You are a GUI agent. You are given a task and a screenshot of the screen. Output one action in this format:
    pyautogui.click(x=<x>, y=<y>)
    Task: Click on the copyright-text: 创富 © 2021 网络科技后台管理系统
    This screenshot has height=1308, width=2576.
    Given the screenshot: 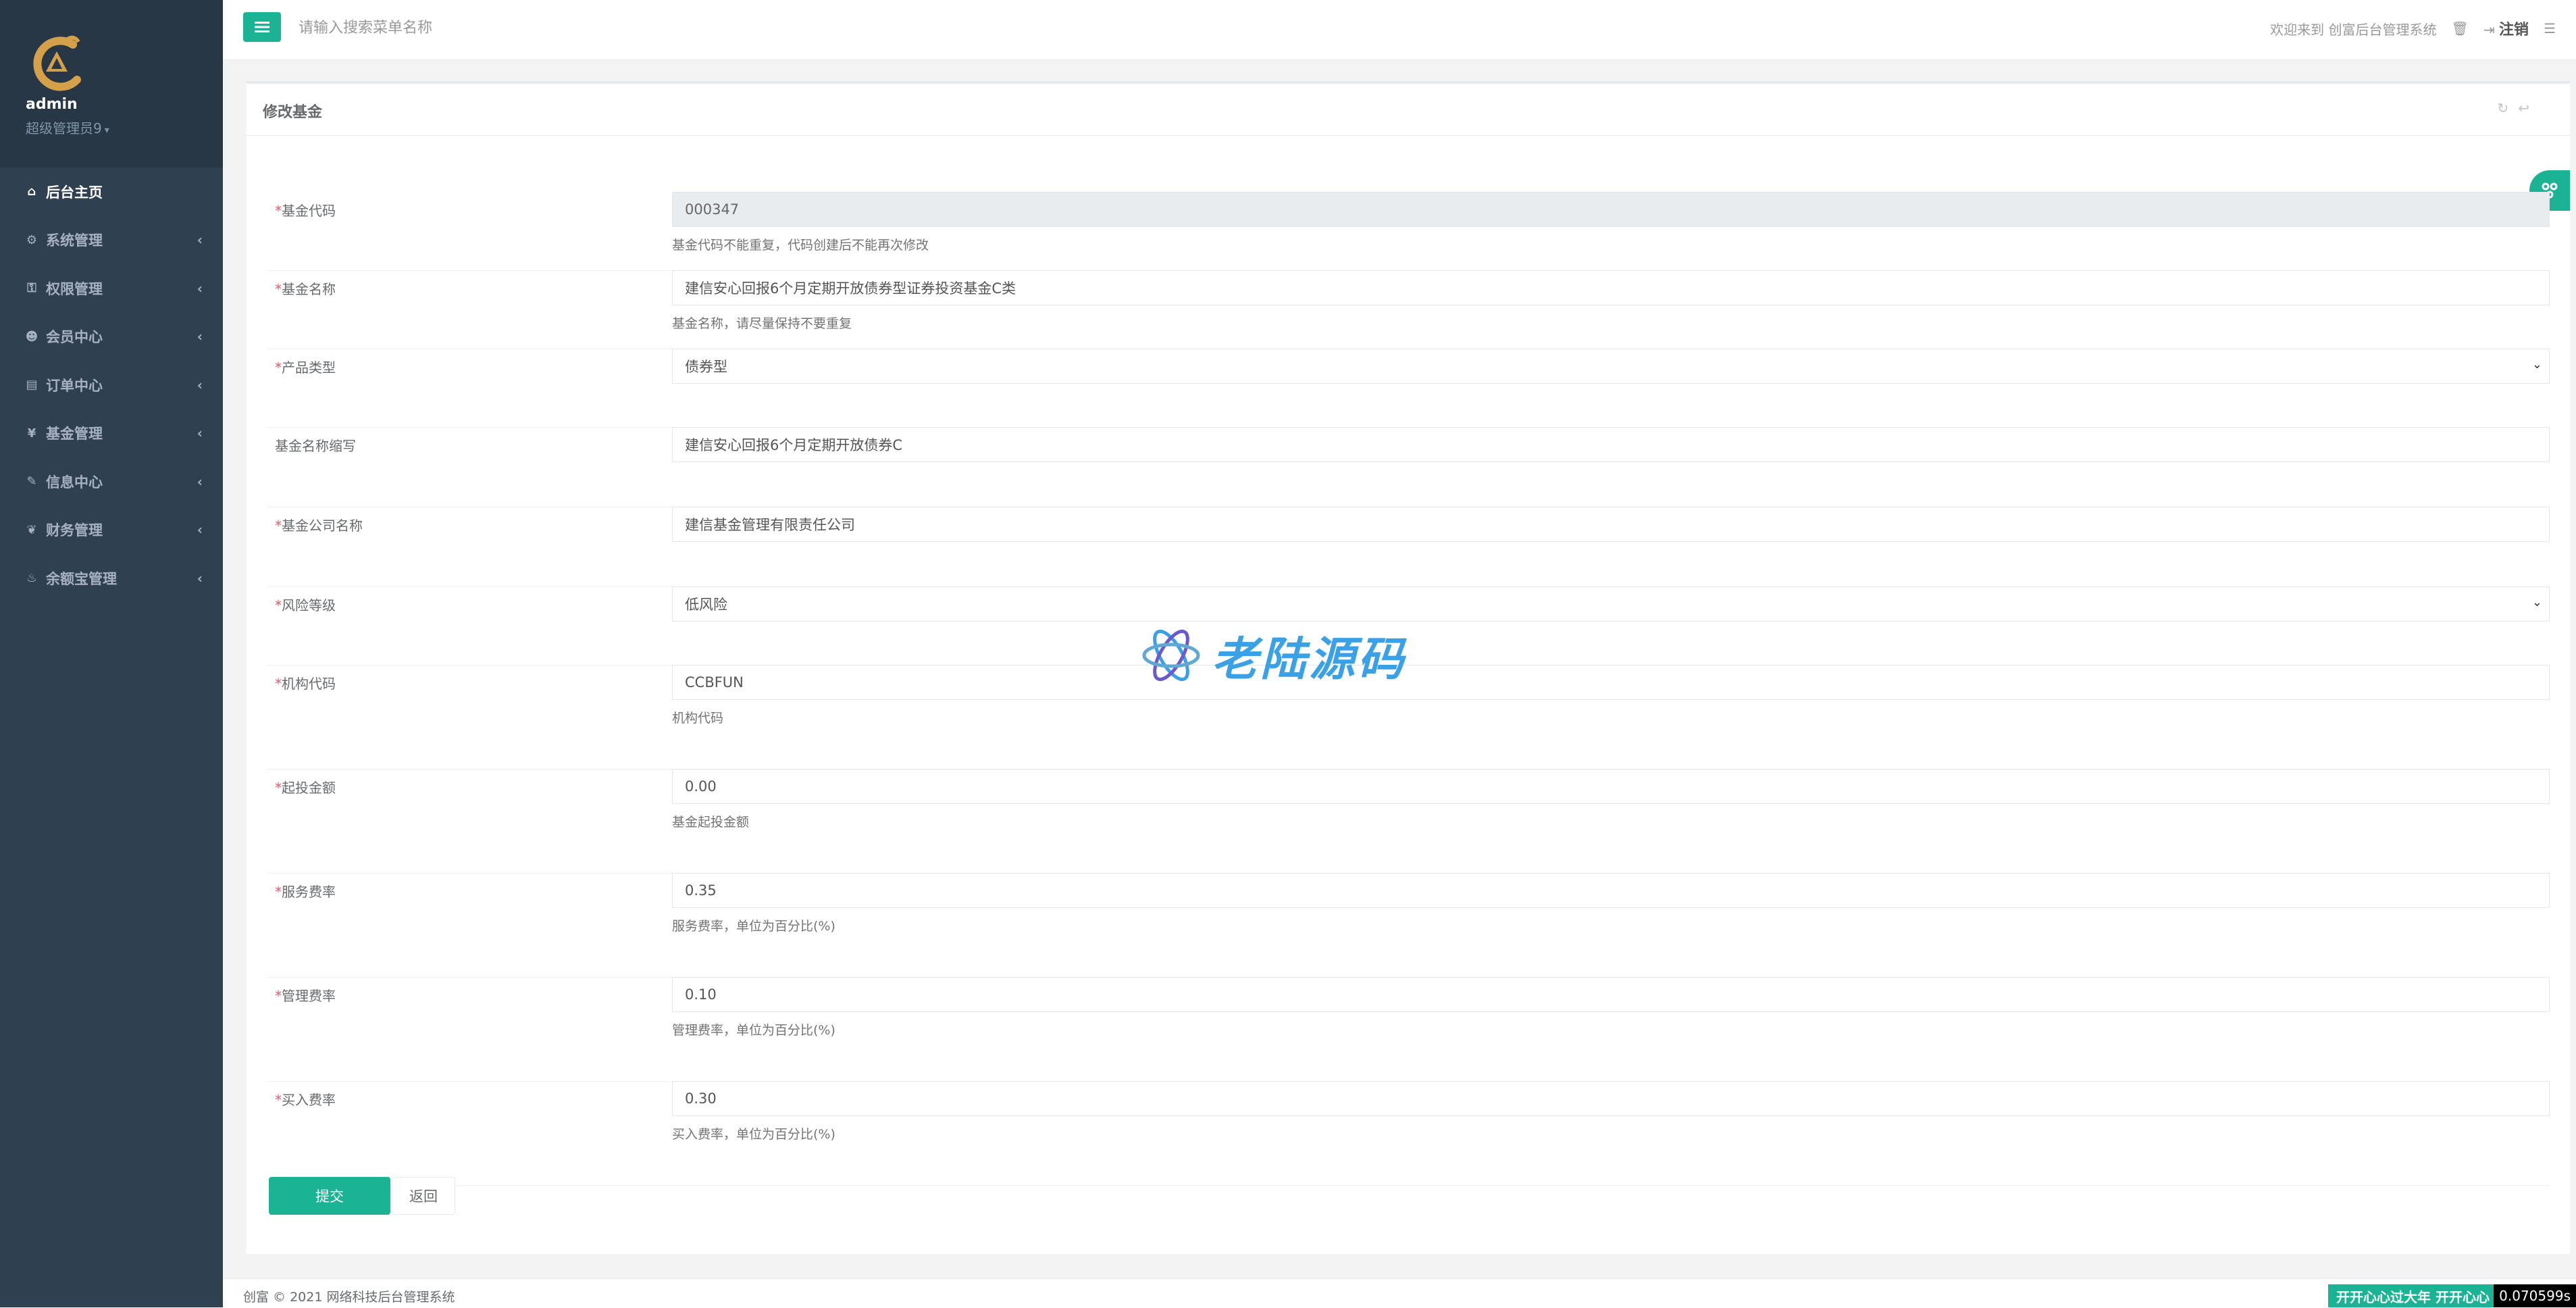 What is the action you would take?
    pyautogui.click(x=349, y=1297)
    